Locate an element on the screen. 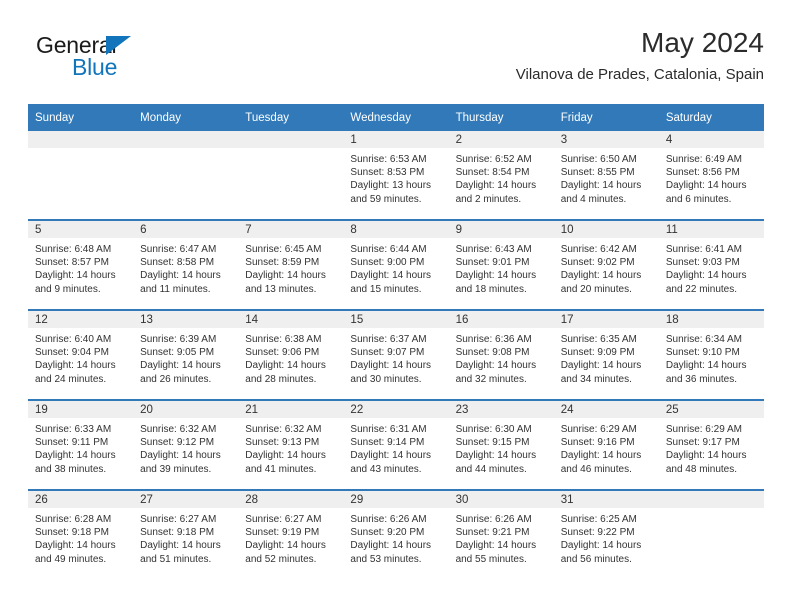 This screenshot has height=612, width=792. day-number: 23 is located at coordinates (501, 409).